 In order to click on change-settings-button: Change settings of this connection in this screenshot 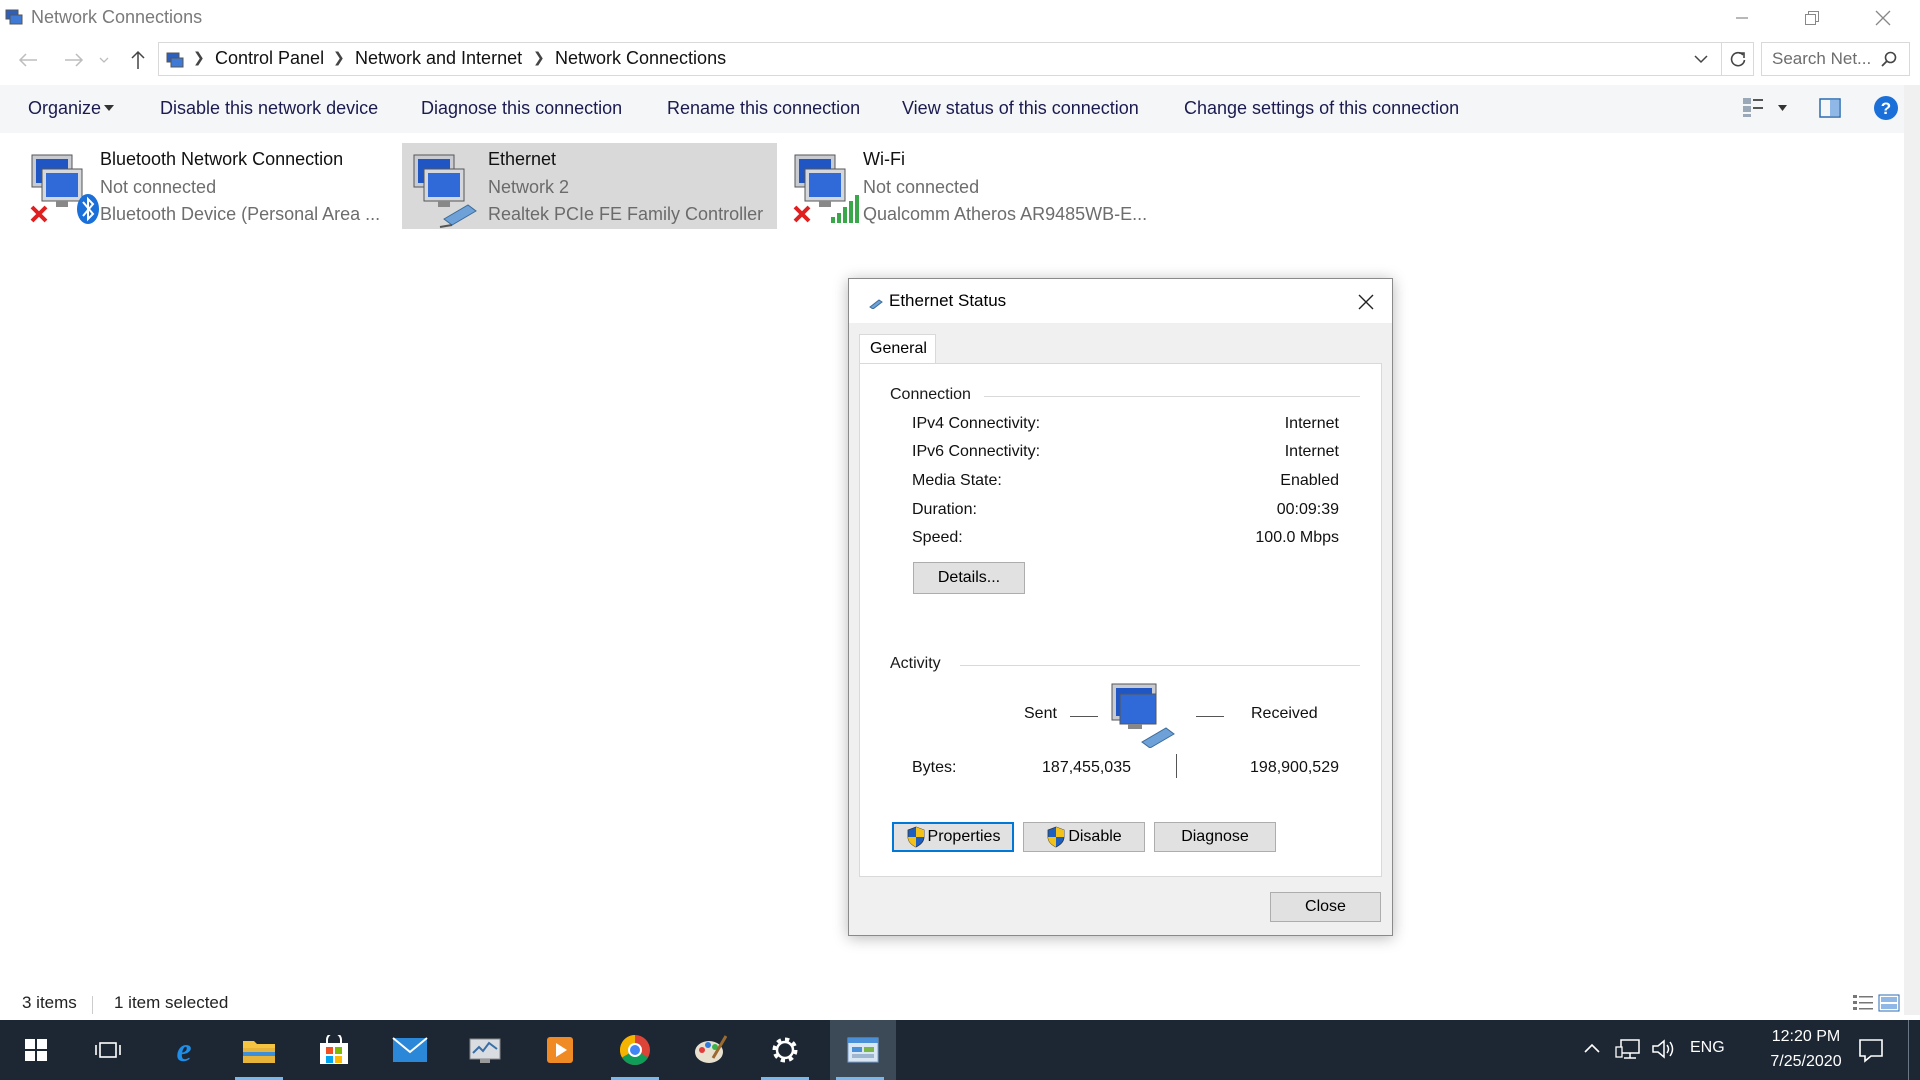, I will do `click(1321, 108)`.